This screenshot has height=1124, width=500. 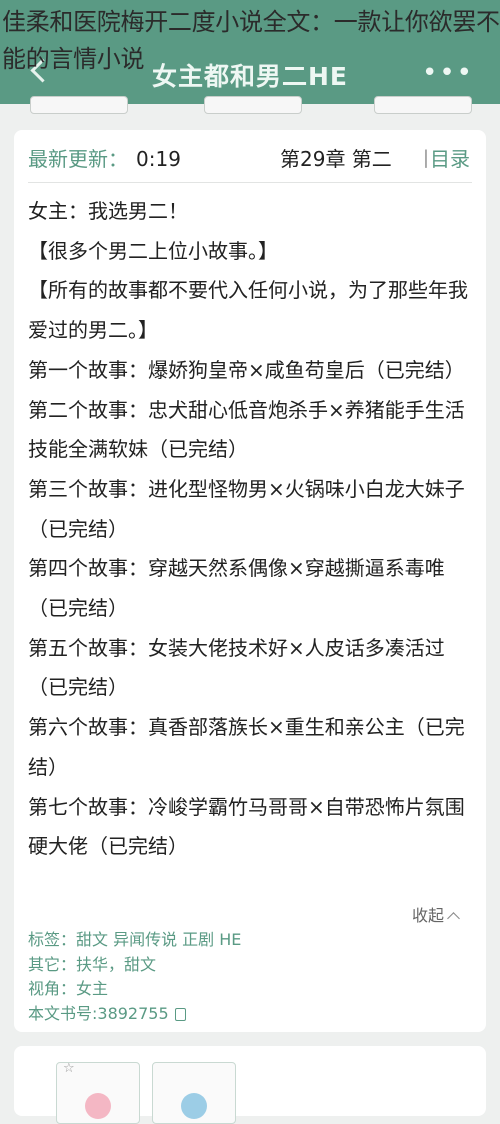 What do you see at coordinates (336, 159) in the screenshot?
I see `latest-chapter-link: 第29章 第二` at bounding box center [336, 159].